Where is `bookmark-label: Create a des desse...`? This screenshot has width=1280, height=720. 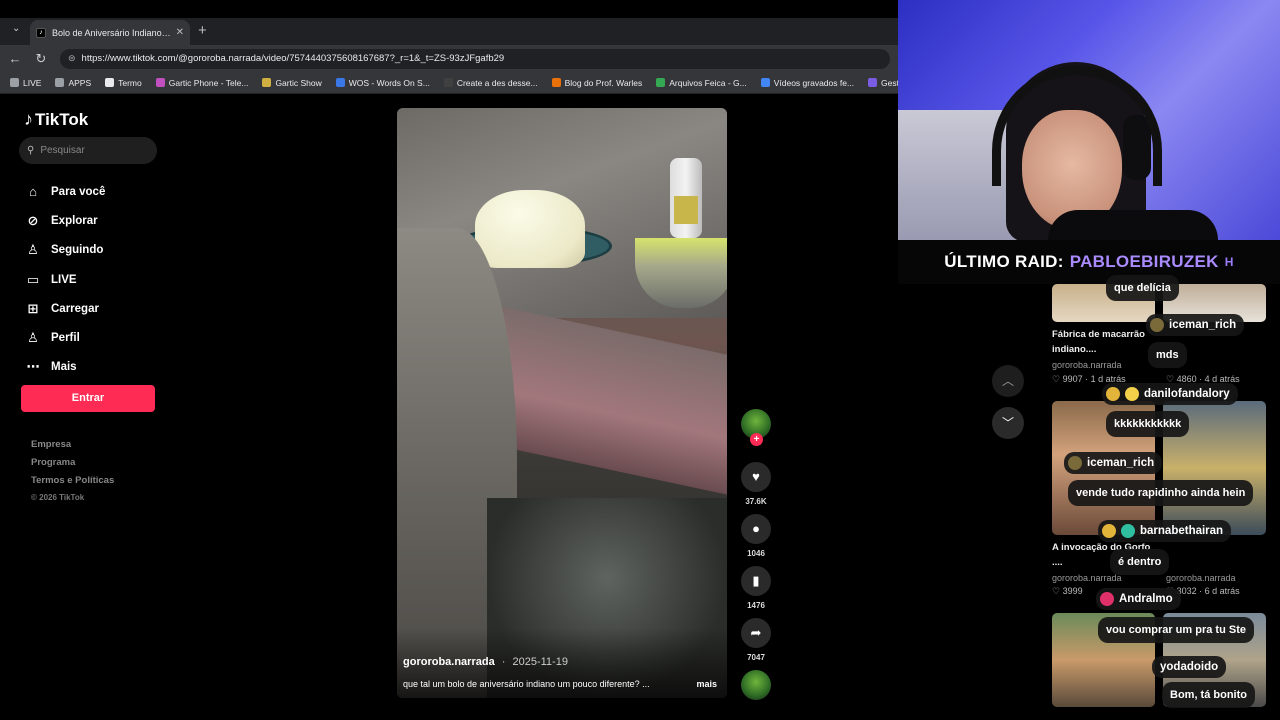 bookmark-label: Create a des desse... is located at coordinates (497, 82).